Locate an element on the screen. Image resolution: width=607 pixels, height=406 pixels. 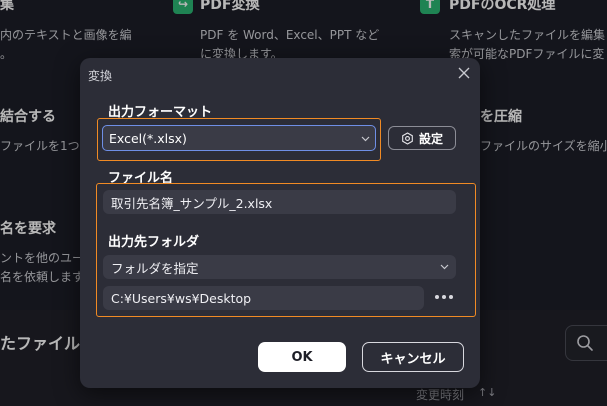
output-folder-mode-value: フォルダを指定 is located at coordinates (155, 268).